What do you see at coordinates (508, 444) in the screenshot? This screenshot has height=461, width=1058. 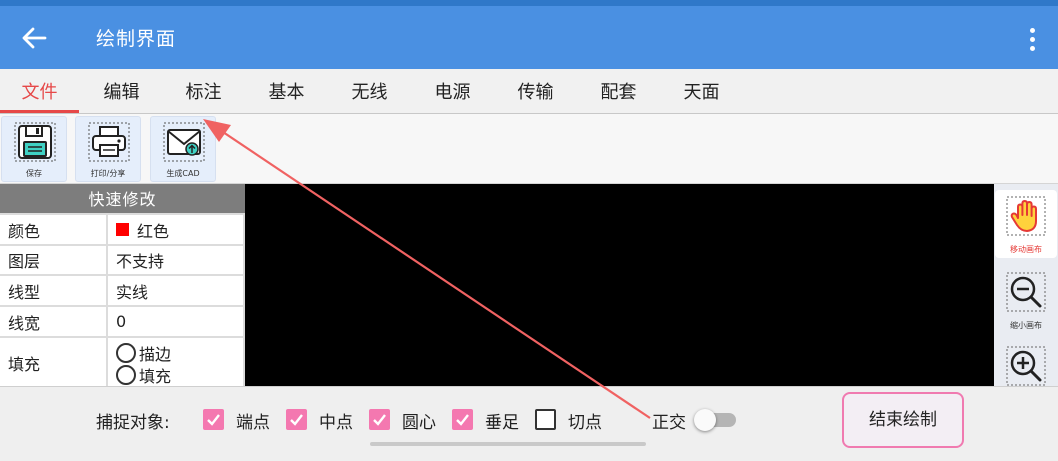 I see `scroll-indicator` at bounding box center [508, 444].